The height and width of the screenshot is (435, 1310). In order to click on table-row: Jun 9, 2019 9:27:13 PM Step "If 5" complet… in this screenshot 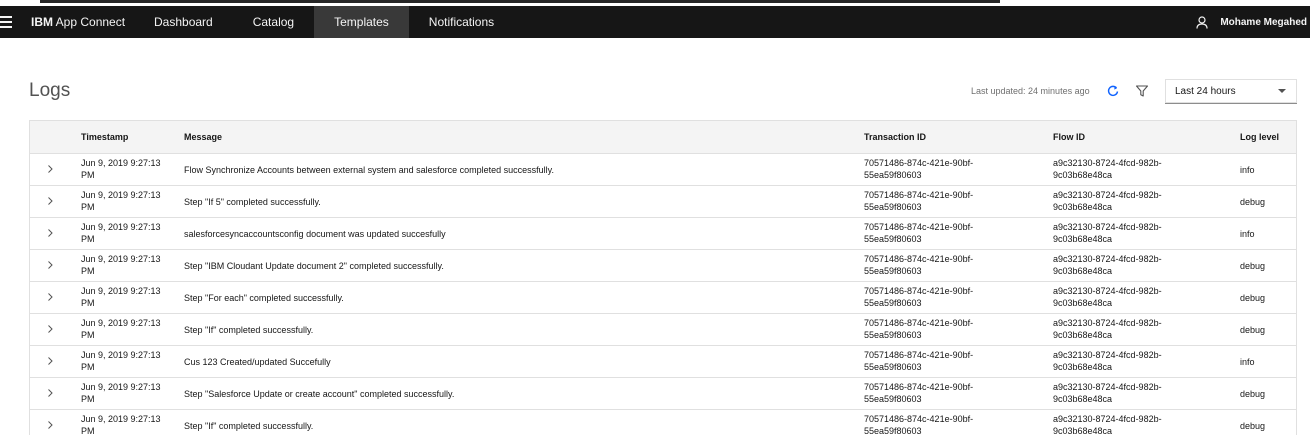, I will do `click(663, 202)`.